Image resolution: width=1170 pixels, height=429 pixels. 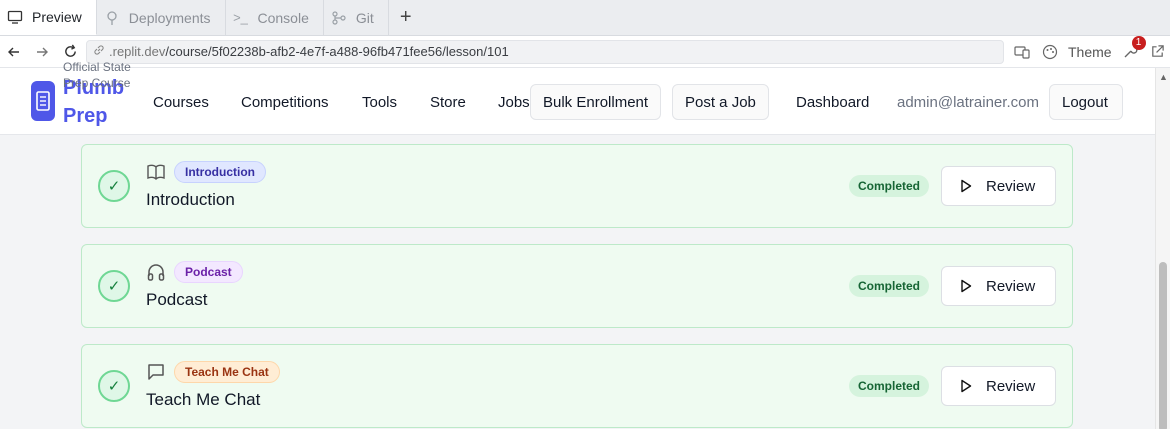 I want to click on lesson-type-badge: Podcast, so click(x=208, y=272).